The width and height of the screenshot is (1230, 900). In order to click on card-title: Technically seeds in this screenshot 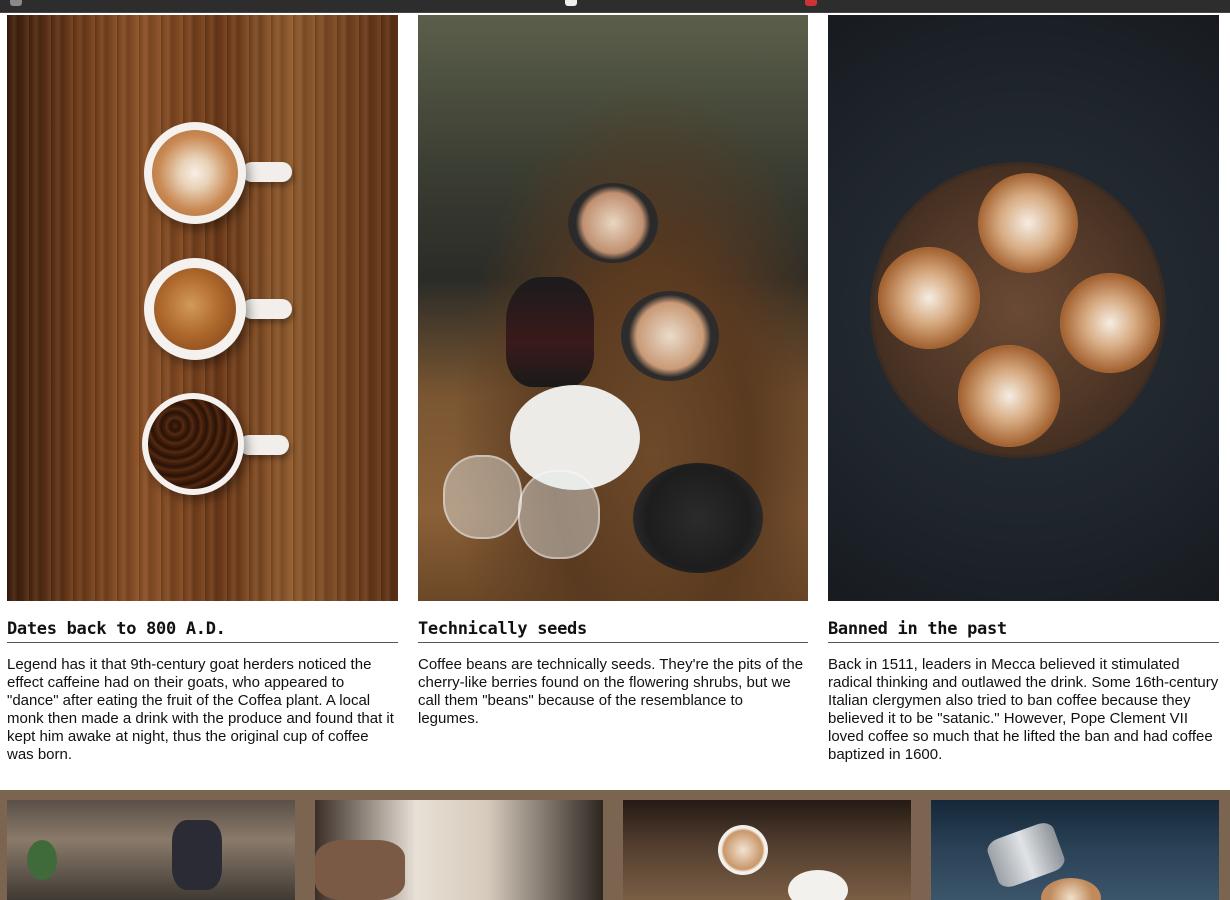, I will do `click(613, 631)`.